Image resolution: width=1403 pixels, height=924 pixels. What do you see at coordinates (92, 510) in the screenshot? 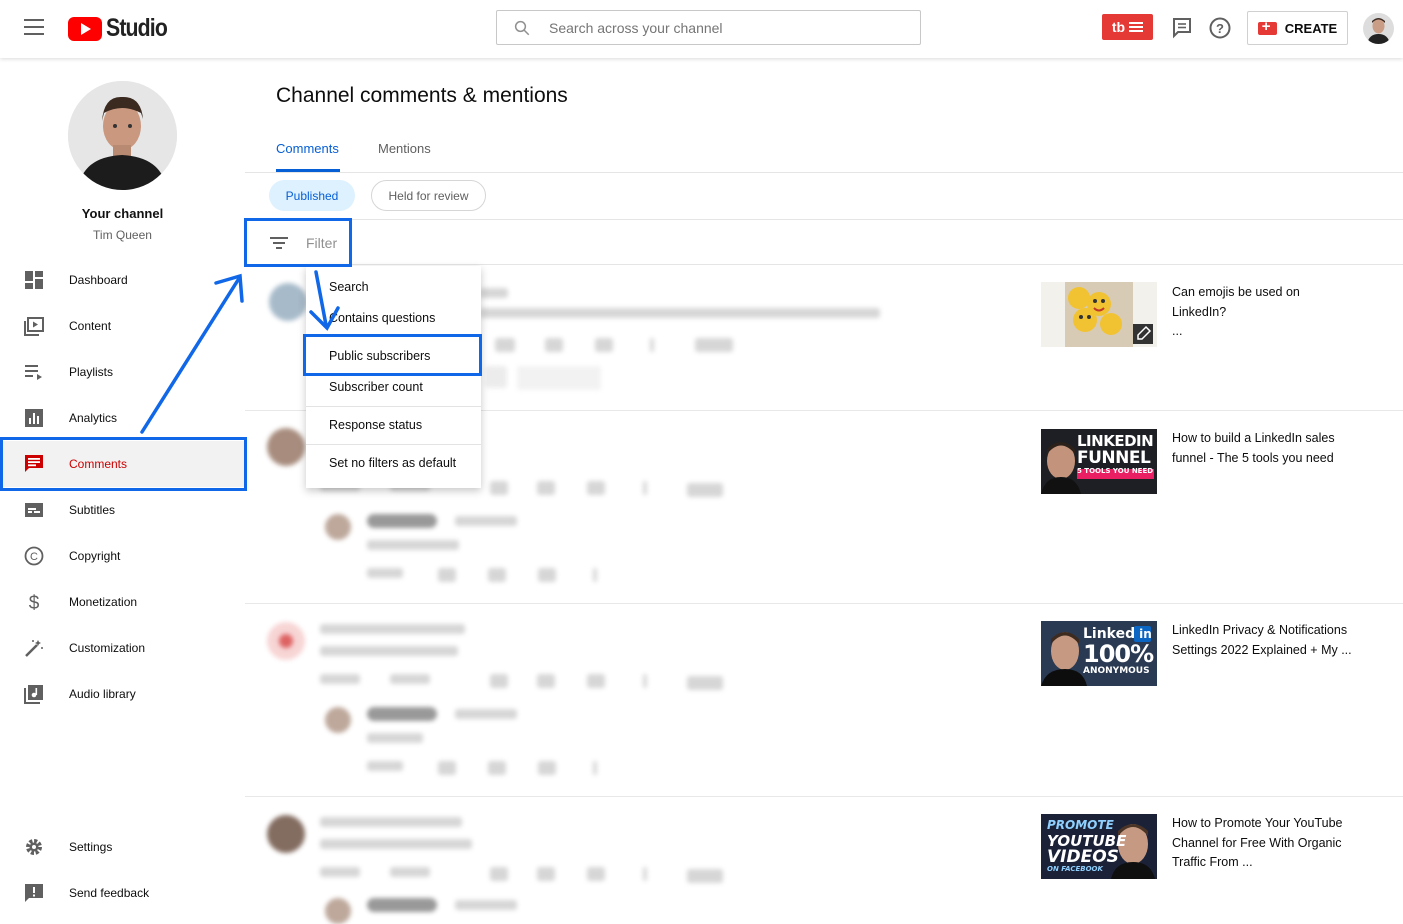
I see `sidebar-item-label: Subtitles` at bounding box center [92, 510].